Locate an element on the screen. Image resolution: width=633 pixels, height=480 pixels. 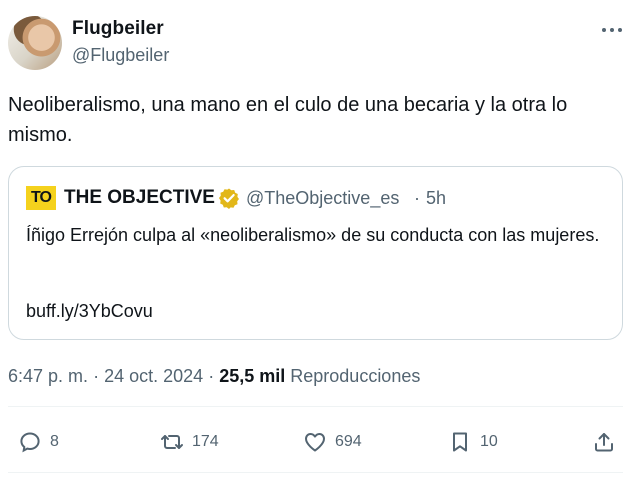
quote-author-handle: @TheObjective_es is located at coordinates (322, 198).